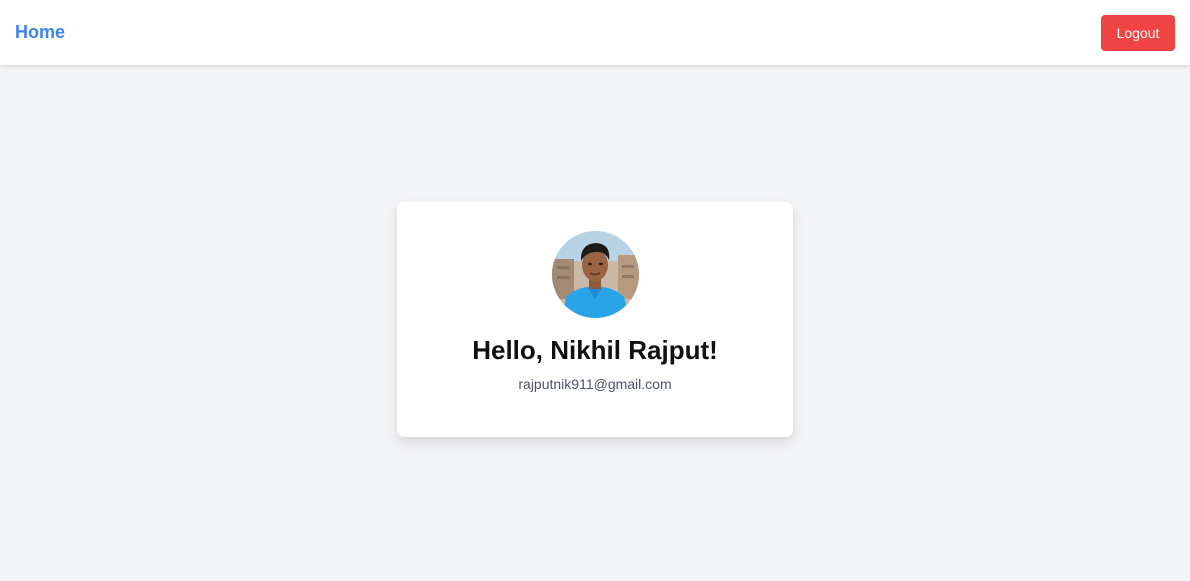 The image size is (1190, 581). I want to click on logout-button: Logout, so click(1138, 32).